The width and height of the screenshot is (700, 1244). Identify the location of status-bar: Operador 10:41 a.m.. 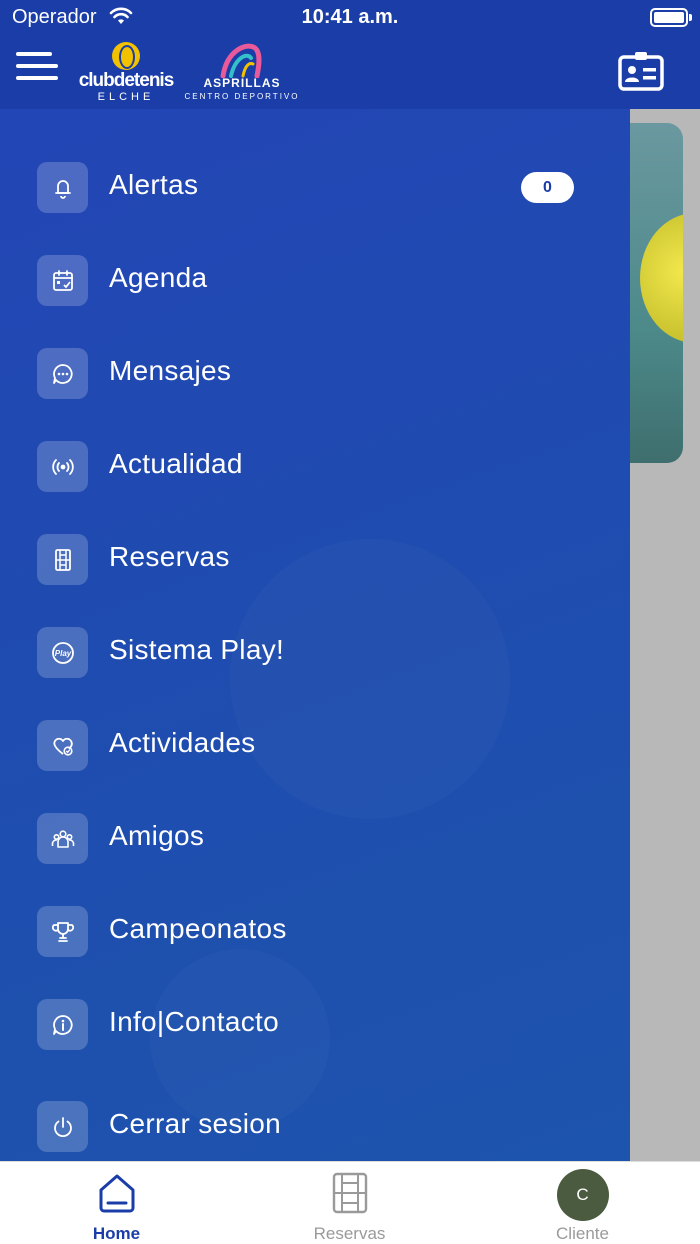
(350, 18).